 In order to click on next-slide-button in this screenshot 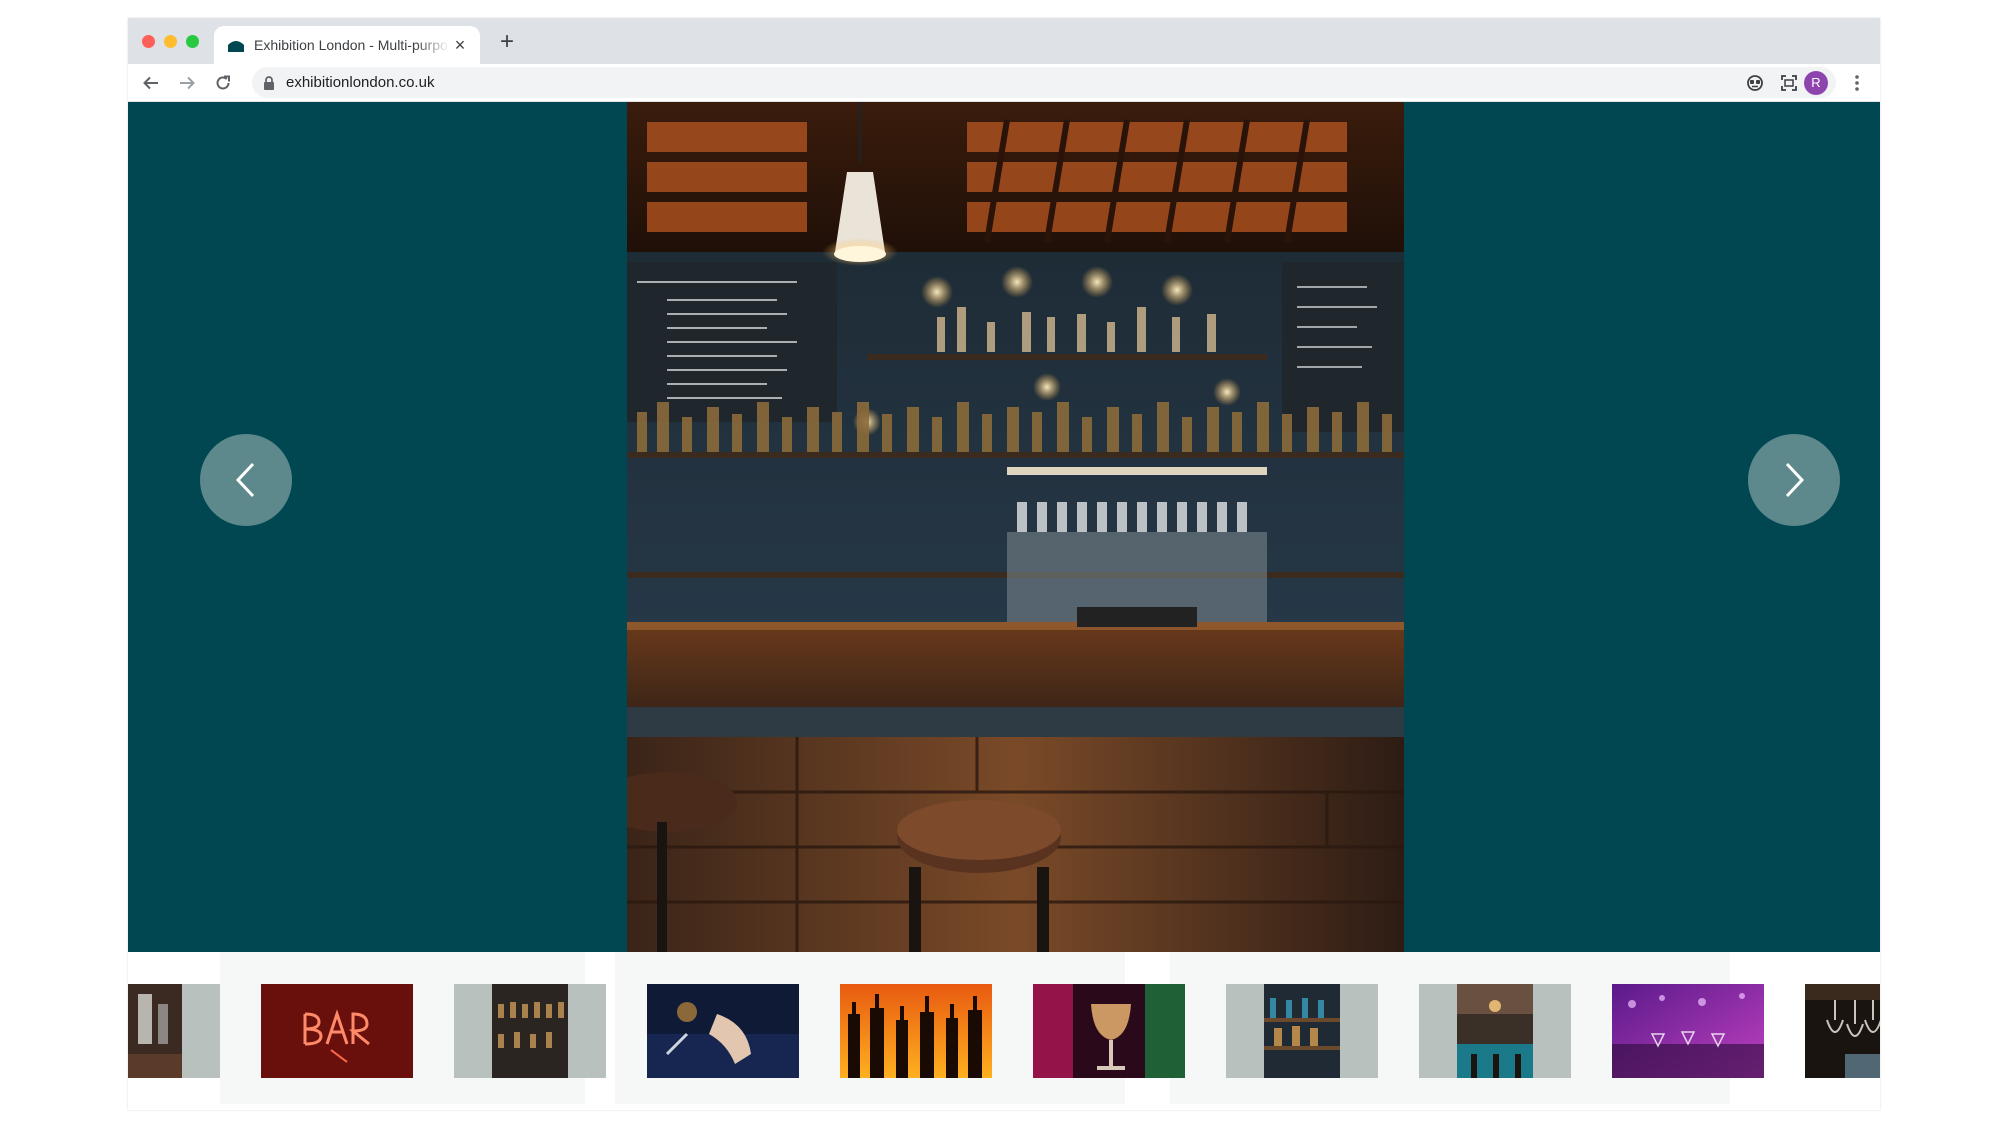, I will do `click(1794, 480)`.